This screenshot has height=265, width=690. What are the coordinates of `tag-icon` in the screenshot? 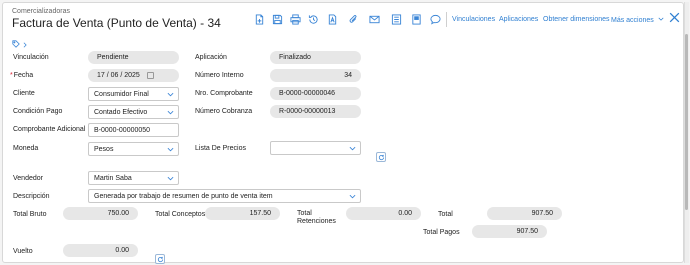 It's located at (16, 44).